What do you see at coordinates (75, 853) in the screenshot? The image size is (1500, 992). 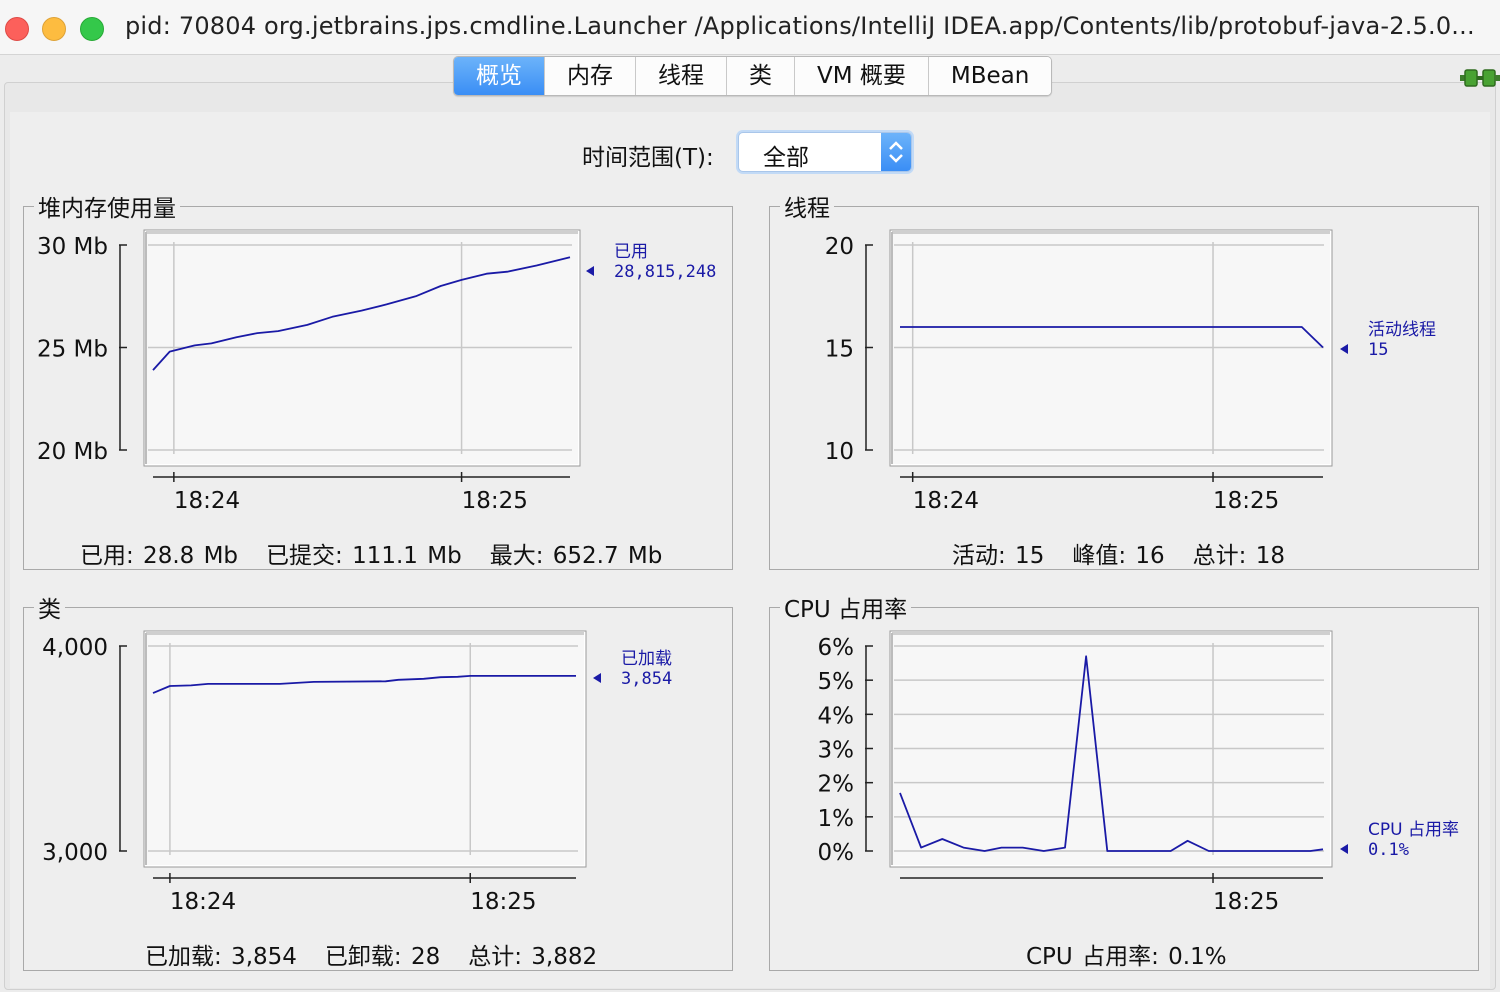 I see `classes-y-tick-label-1: 3,000` at bounding box center [75, 853].